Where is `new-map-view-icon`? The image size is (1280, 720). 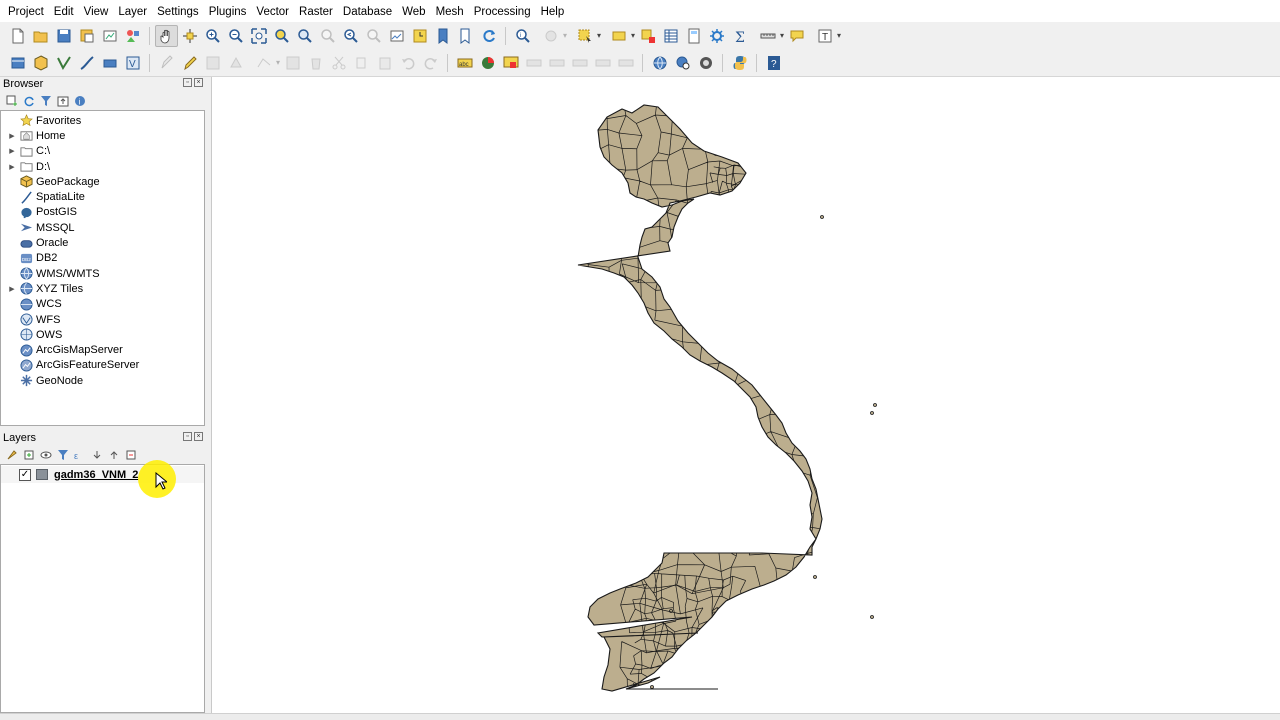
new-map-view-icon is located at coordinates (396, 36).